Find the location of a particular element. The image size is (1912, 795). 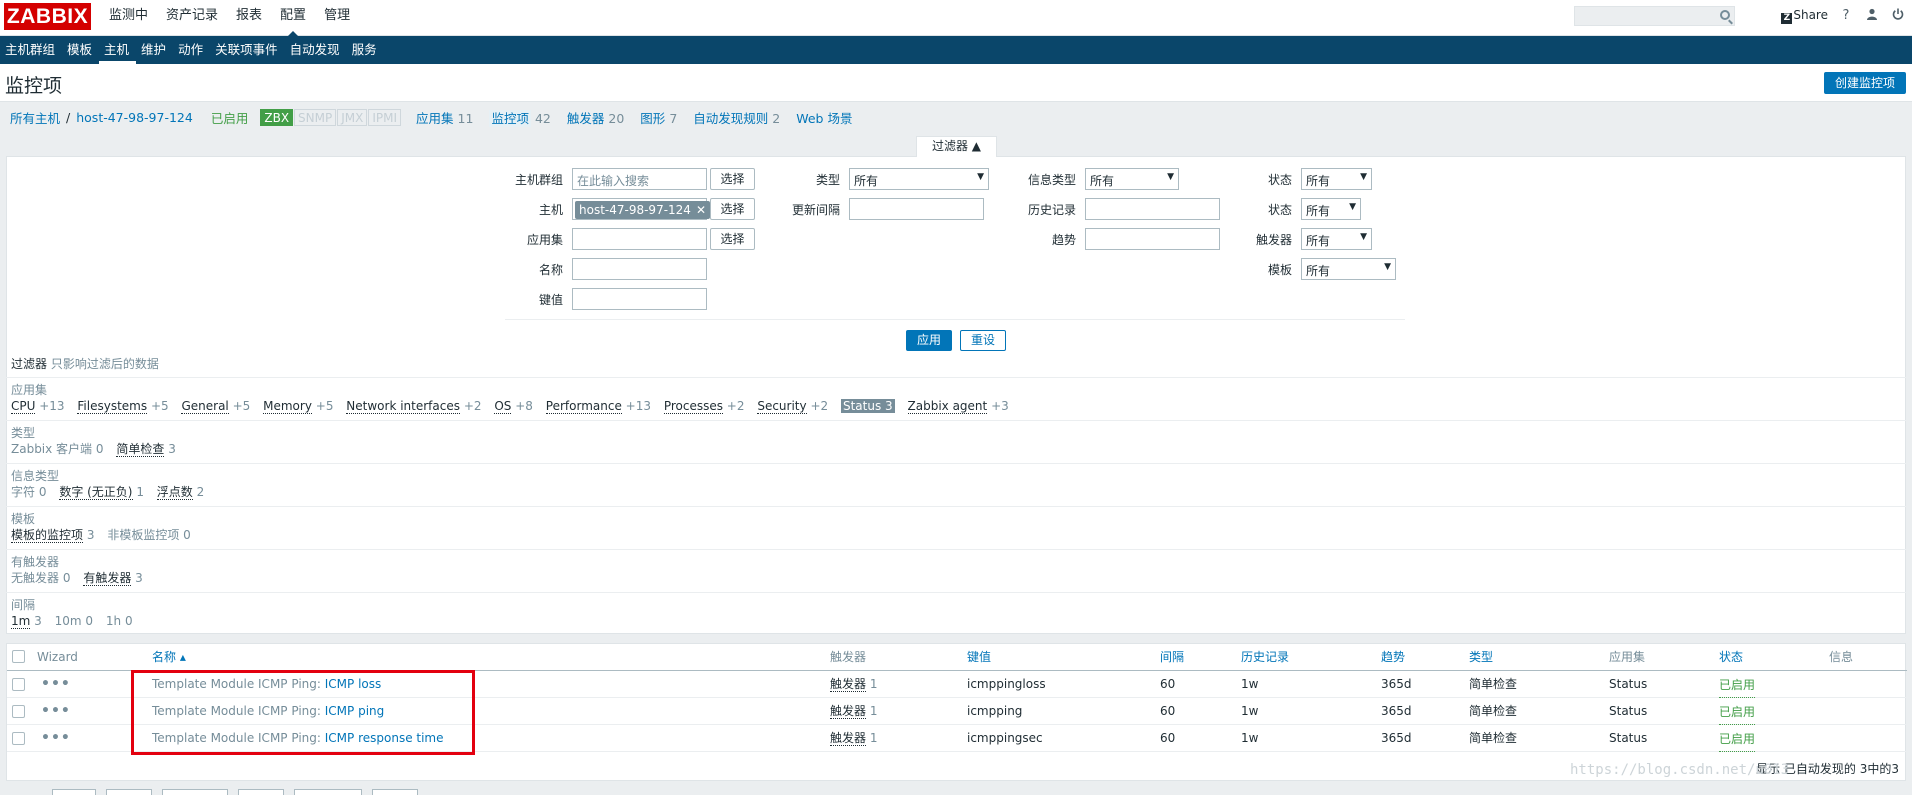

col-type: 类型 is located at coordinates (1481, 657).